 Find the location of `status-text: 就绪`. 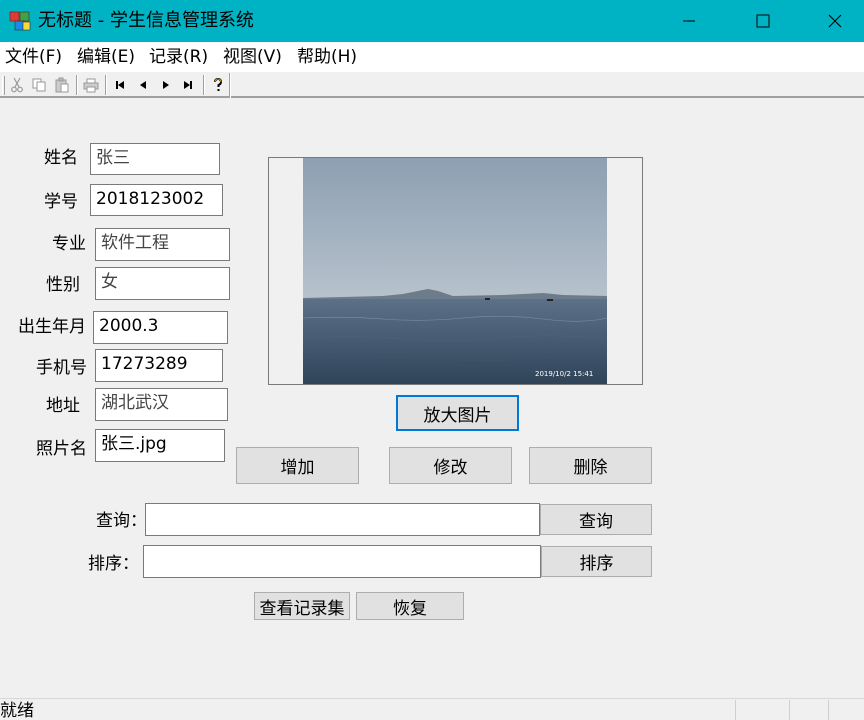

status-text: 就绪 is located at coordinates (17, 710).